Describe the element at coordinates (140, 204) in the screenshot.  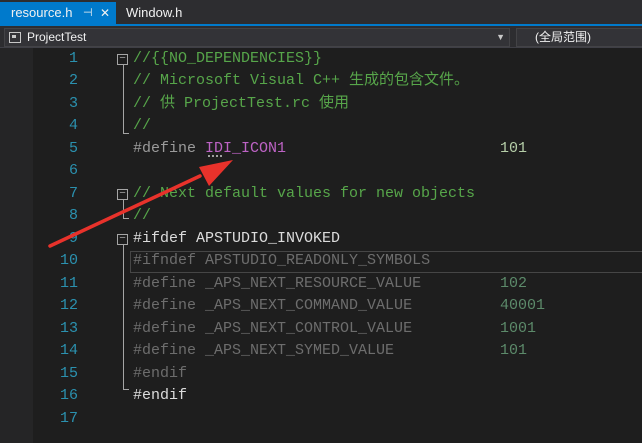
I see `annotation-arrow` at that location.